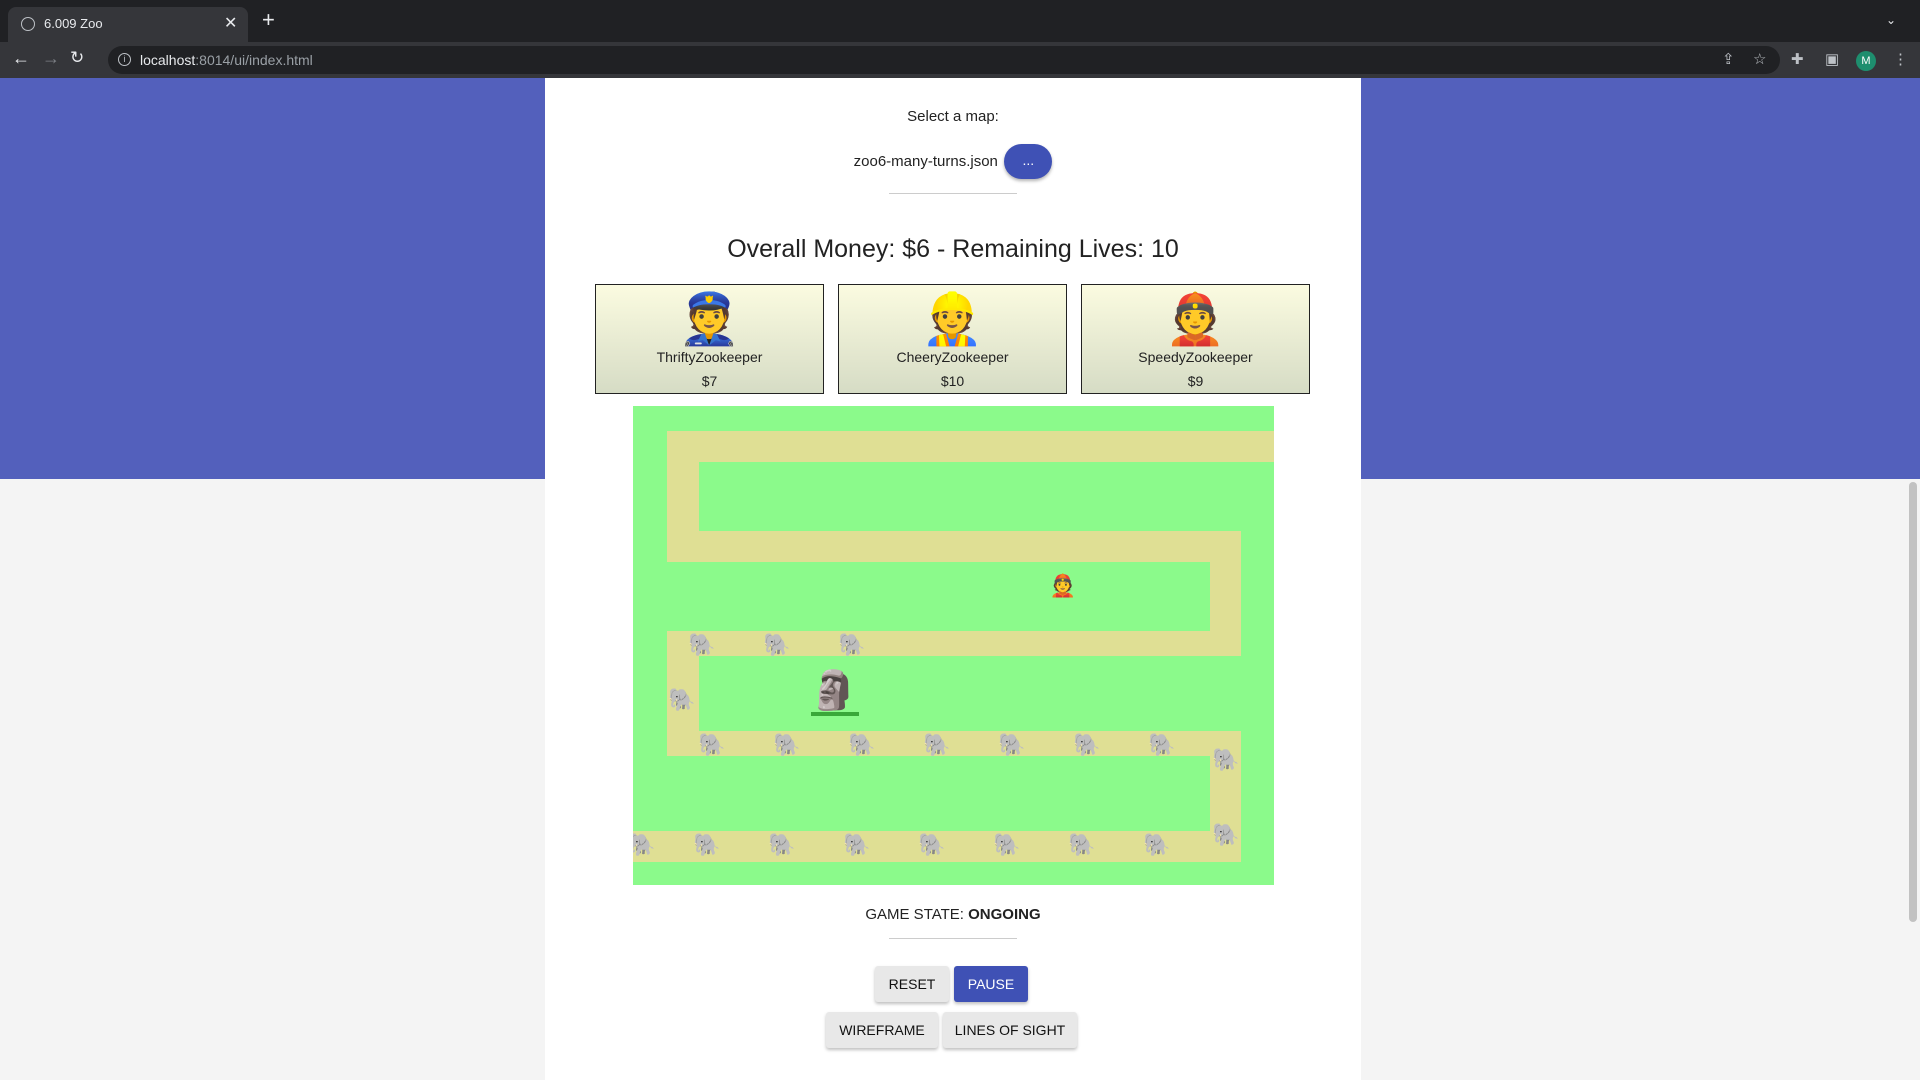 The height and width of the screenshot is (1080, 1920). What do you see at coordinates (28, 24) in the screenshot?
I see `globe-icon` at bounding box center [28, 24].